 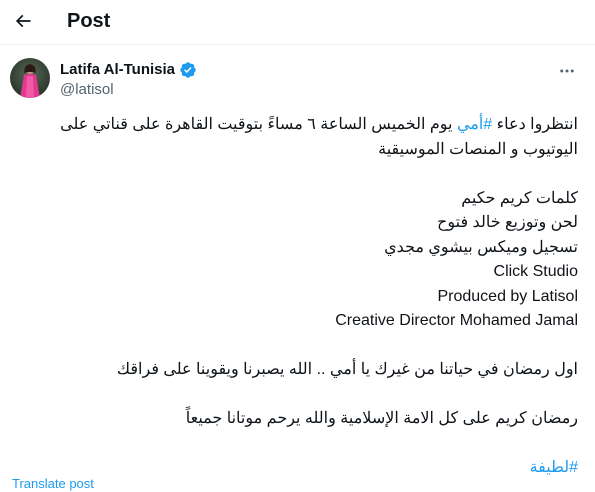 I want to click on author-handle: @latisol, so click(x=87, y=90).